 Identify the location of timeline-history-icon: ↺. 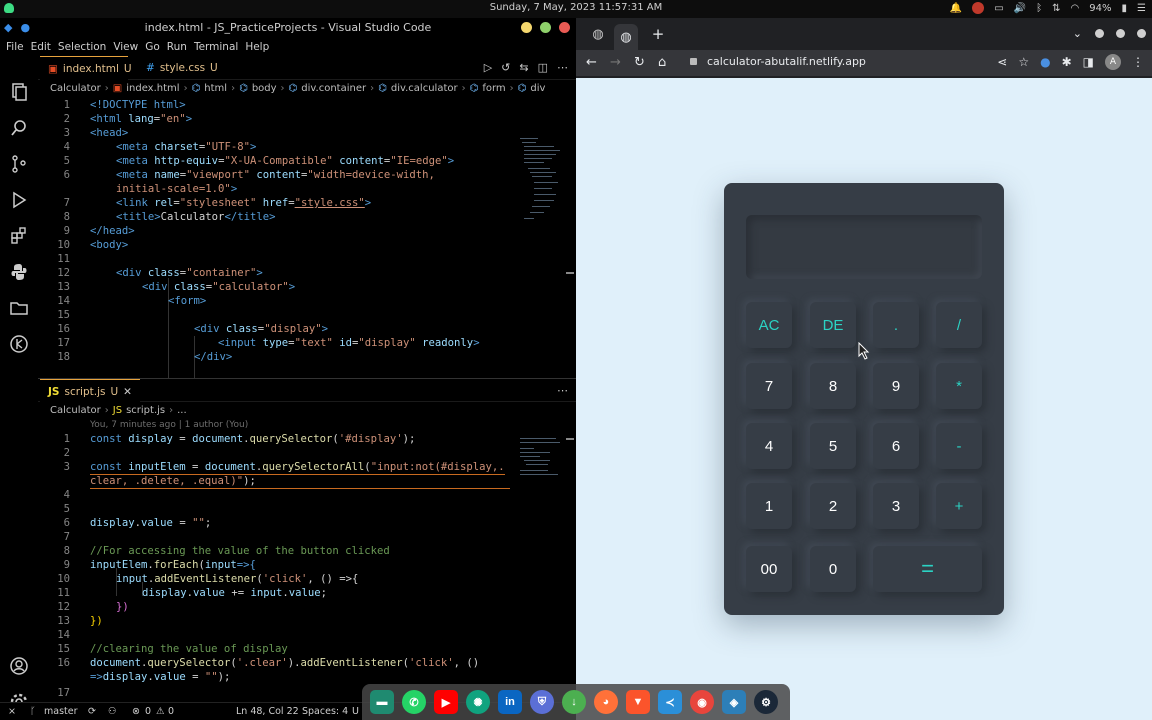
(505, 67).